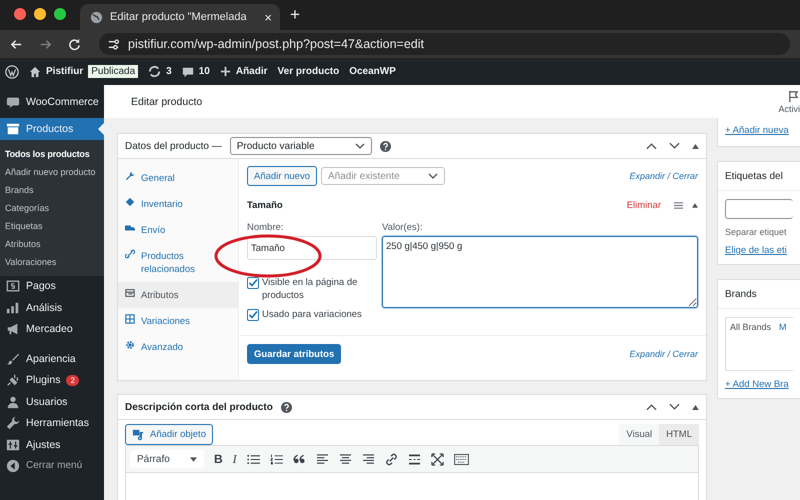 The image size is (800, 500). I want to click on product-data-tab: Avanzado, so click(178, 347).